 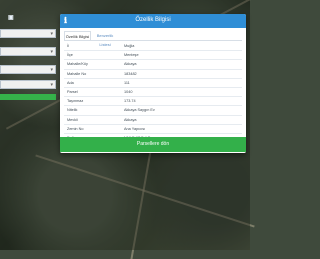 What do you see at coordinates (75, 101) in the screenshot?
I see `row-label: Taşınmaz` at bounding box center [75, 101].